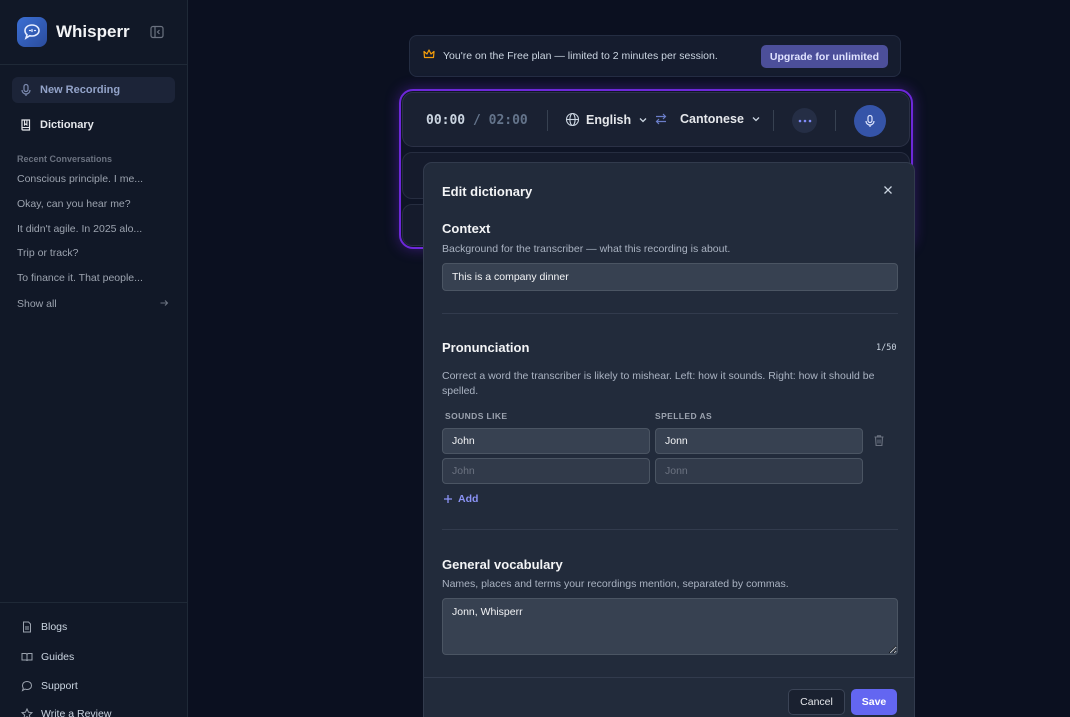 The width and height of the screenshot is (1070, 717). I want to click on plus-icon, so click(448, 499).